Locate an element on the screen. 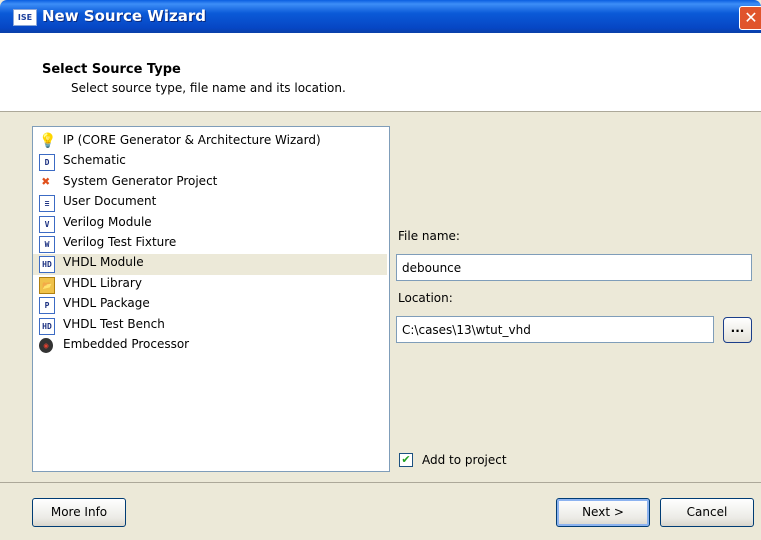 The height and width of the screenshot is (540, 761). location-input is located at coordinates (555, 329).